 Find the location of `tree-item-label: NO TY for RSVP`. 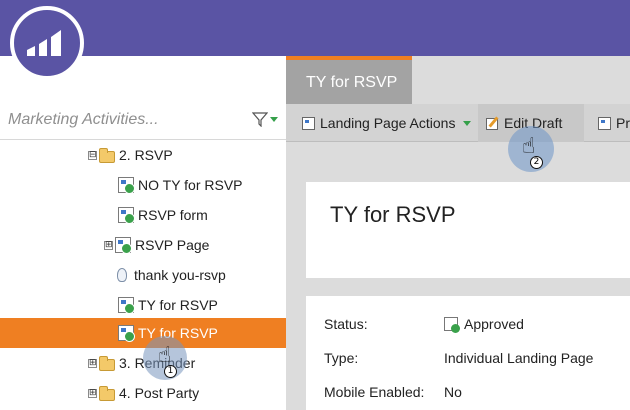

tree-item-label: NO TY for RSVP is located at coordinates (190, 185).